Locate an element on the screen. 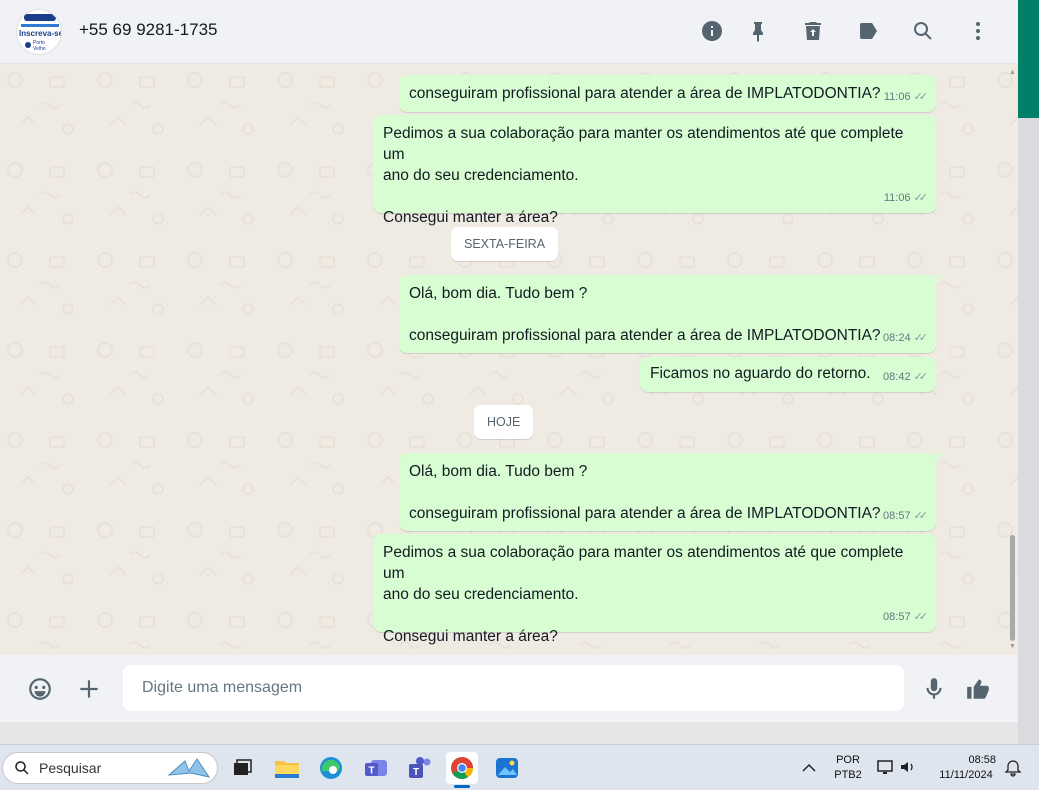 This screenshot has width=1039, height=790. chat-scrollbar: ▲ ▼ is located at coordinates (1012, 360).